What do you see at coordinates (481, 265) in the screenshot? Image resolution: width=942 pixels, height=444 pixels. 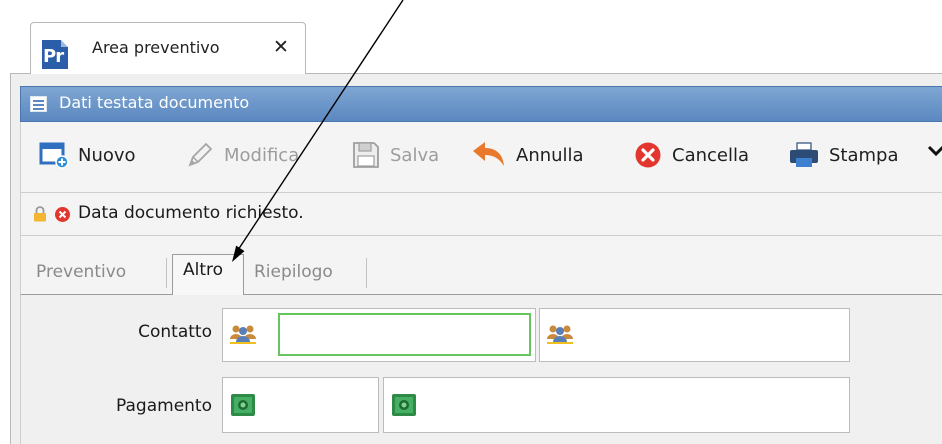 I see `tab-strip` at bounding box center [481, 265].